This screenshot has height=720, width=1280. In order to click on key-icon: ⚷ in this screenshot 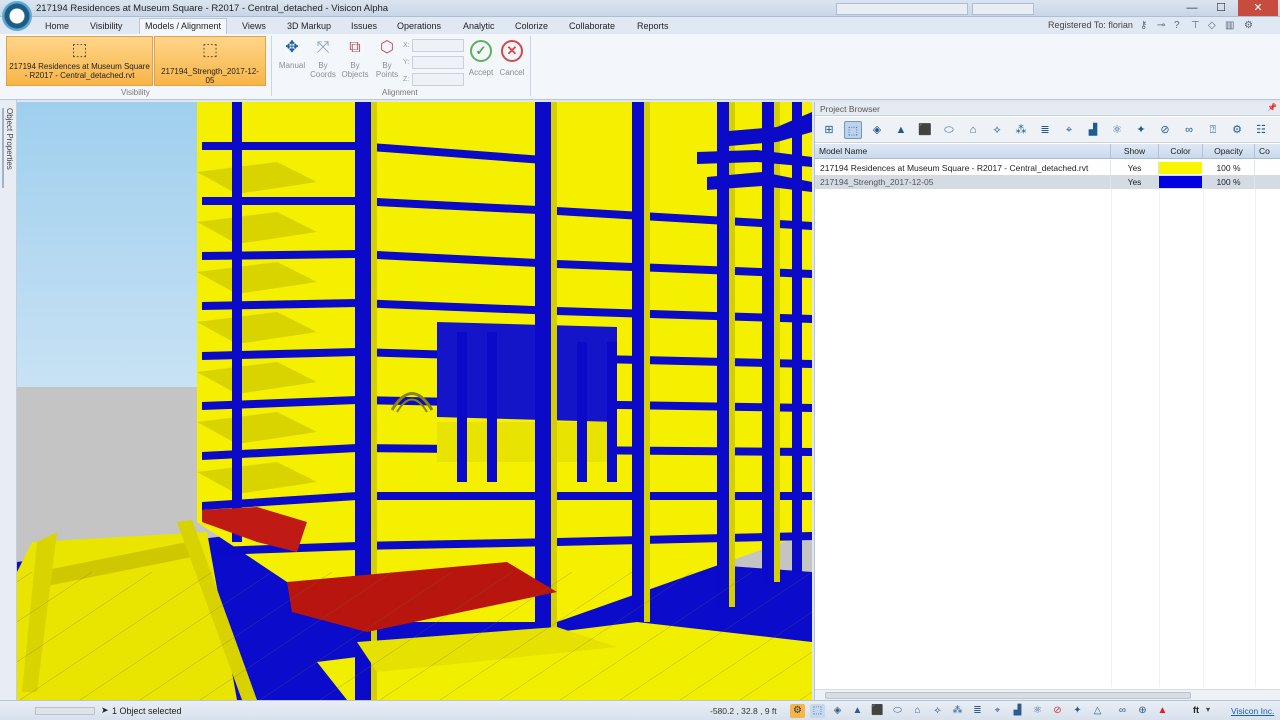, I will do `click(1143, 25)`.